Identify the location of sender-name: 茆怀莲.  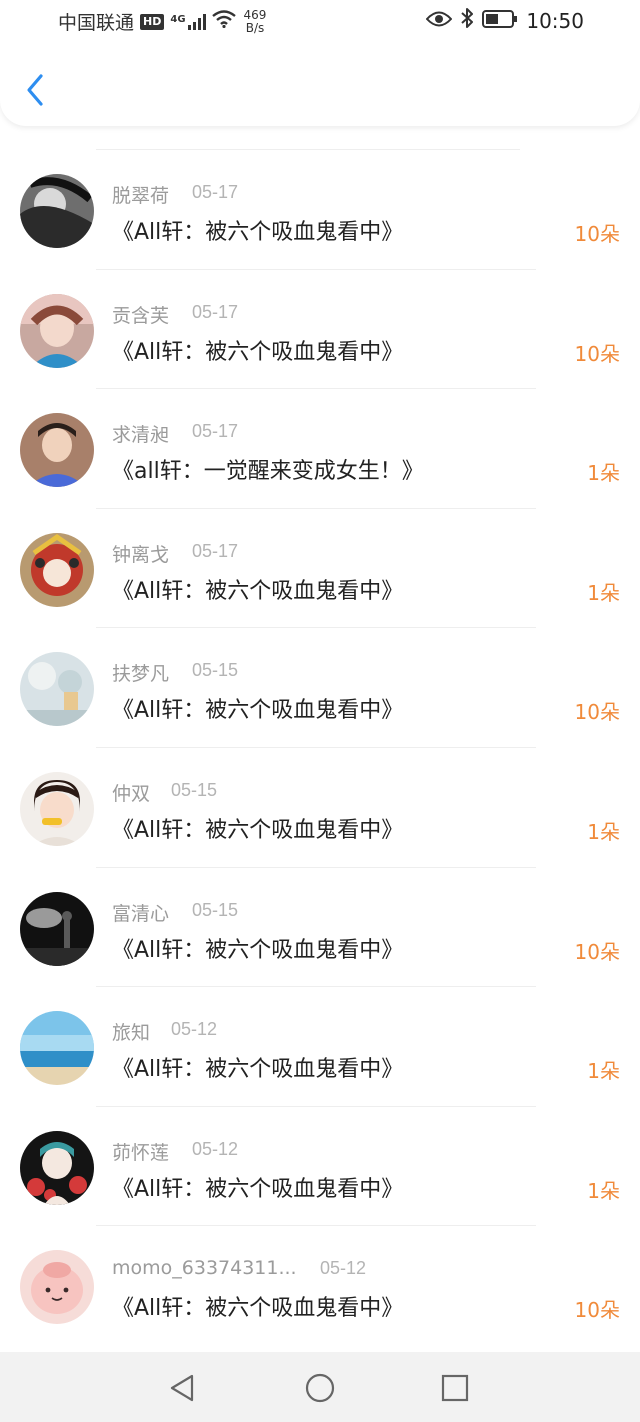
(141, 1152).